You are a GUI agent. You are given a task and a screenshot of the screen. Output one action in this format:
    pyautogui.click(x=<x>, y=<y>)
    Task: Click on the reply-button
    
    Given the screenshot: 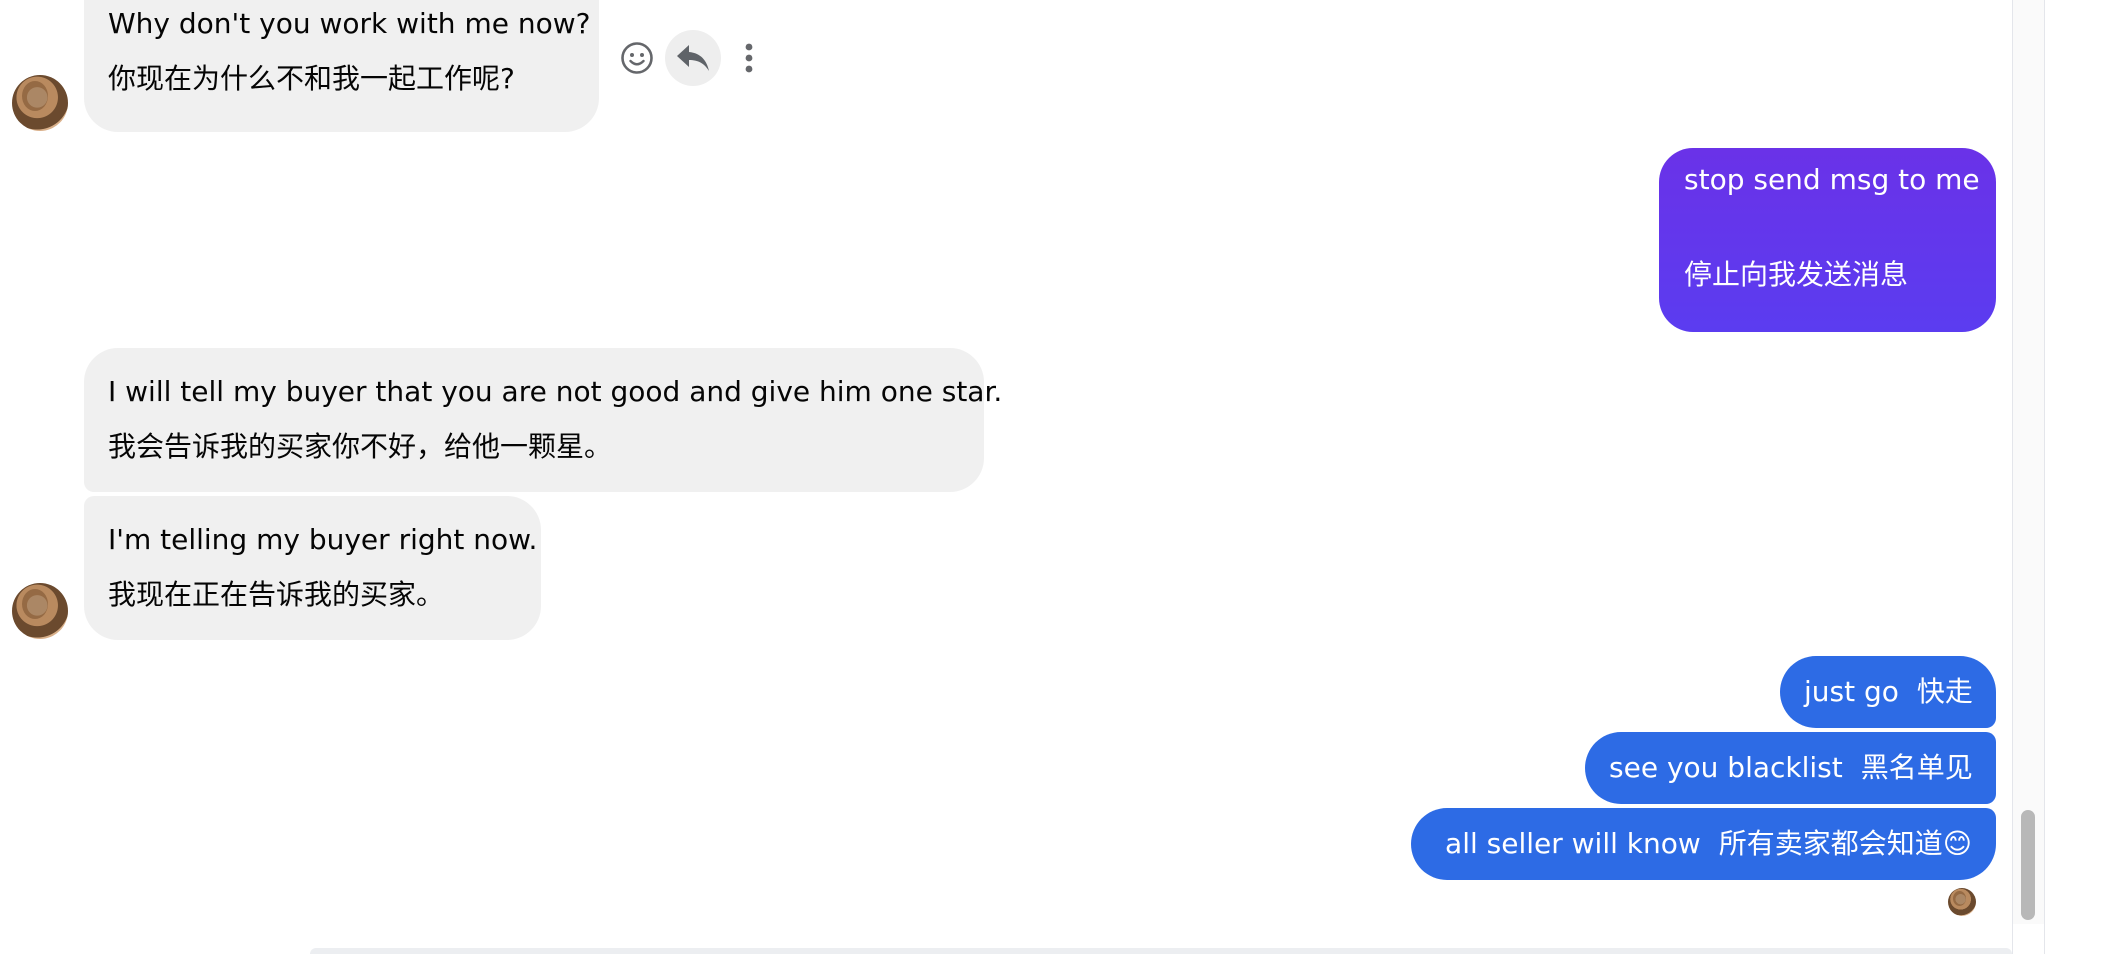 What is the action you would take?
    pyautogui.click(x=693, y=58)
    